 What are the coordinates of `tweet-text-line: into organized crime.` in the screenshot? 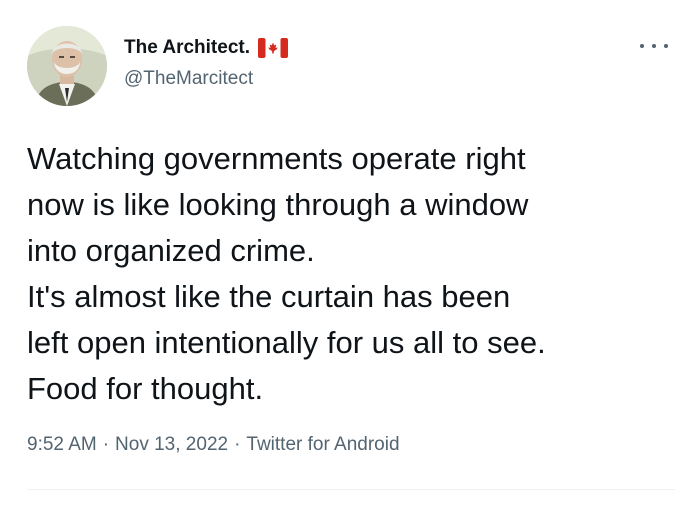 It's located at (171, 250).